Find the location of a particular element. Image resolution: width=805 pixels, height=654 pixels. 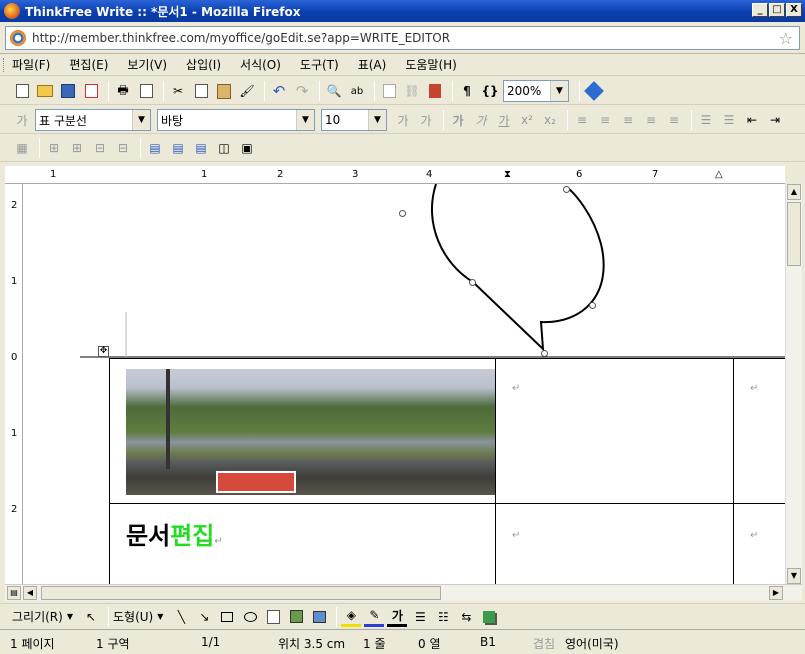

vertical-scrollbar: ▲ ▼ is located at coordinates (793, 384).